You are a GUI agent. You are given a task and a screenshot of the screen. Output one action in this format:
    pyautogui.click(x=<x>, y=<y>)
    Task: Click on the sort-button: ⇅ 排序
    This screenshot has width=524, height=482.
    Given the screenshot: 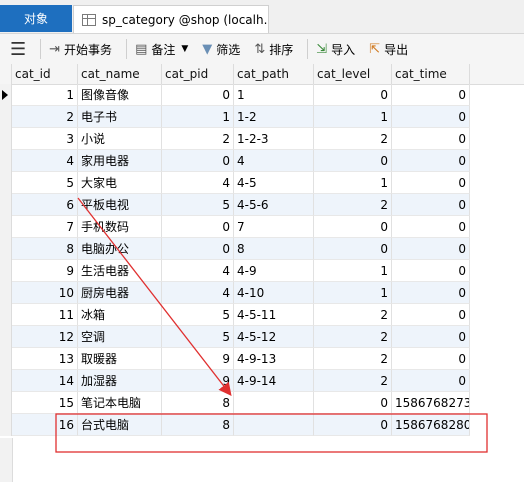 What is the action you would take?
    pyautogui.click(x=273, y=49)
    